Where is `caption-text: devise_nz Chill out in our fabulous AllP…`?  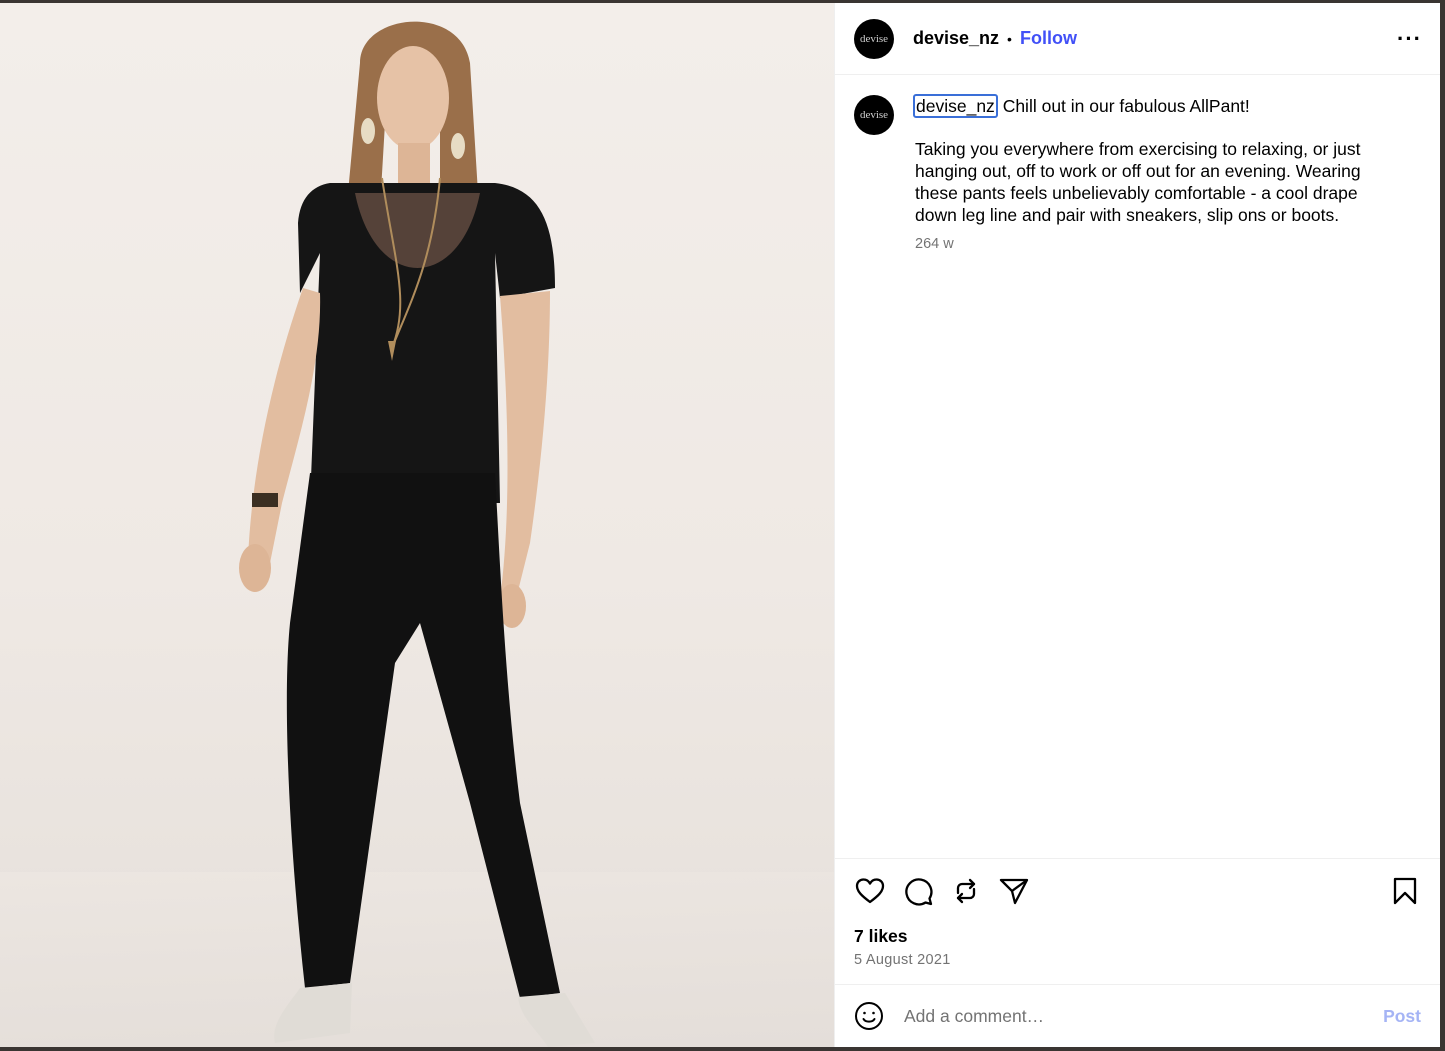
caption-text: devise_nz Chill out in our fabulous AllP… is located at coordinates (1144, 174).